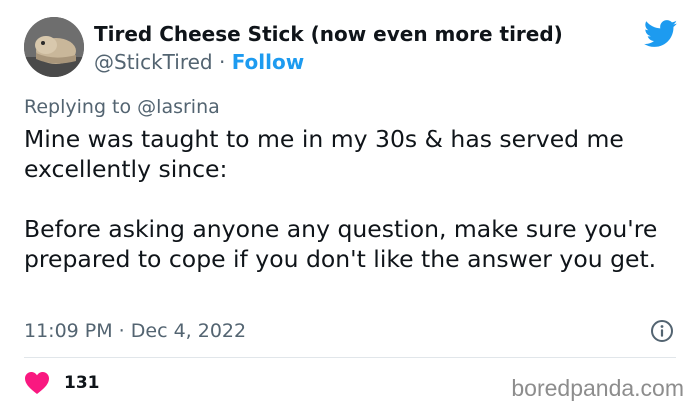 The width and height of the screenshot is (700, 410). What do you see at coordinates (350, 357) in the screenshot?
I see `divider` at bounding box center [350, 357].